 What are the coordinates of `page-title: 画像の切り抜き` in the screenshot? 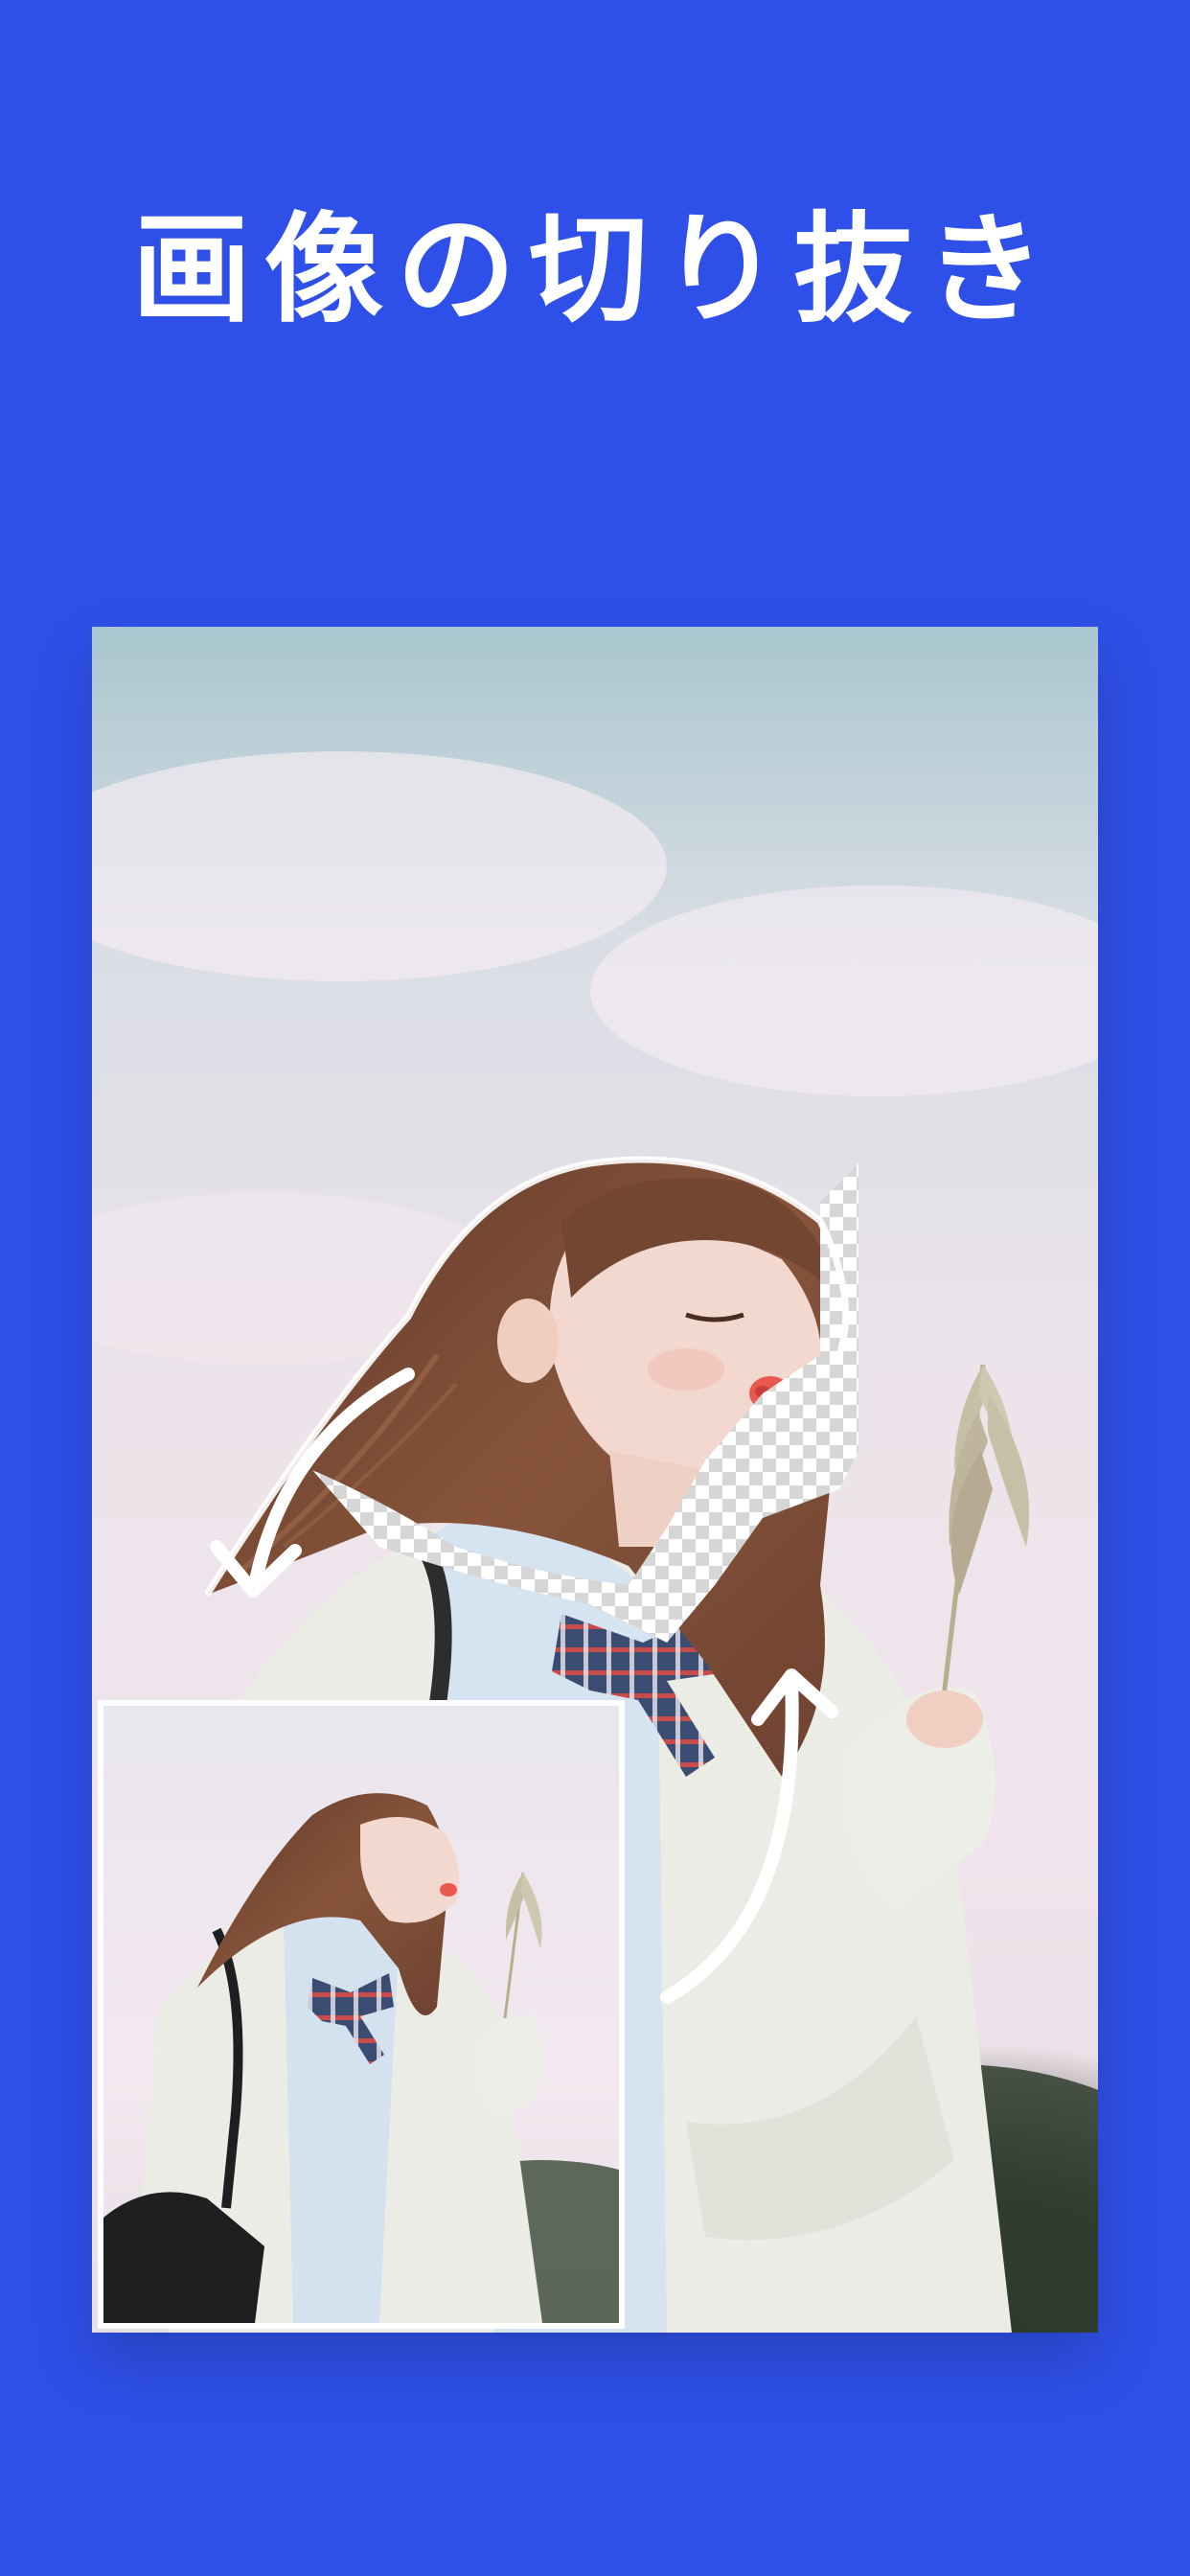 It's located at (594, 270).